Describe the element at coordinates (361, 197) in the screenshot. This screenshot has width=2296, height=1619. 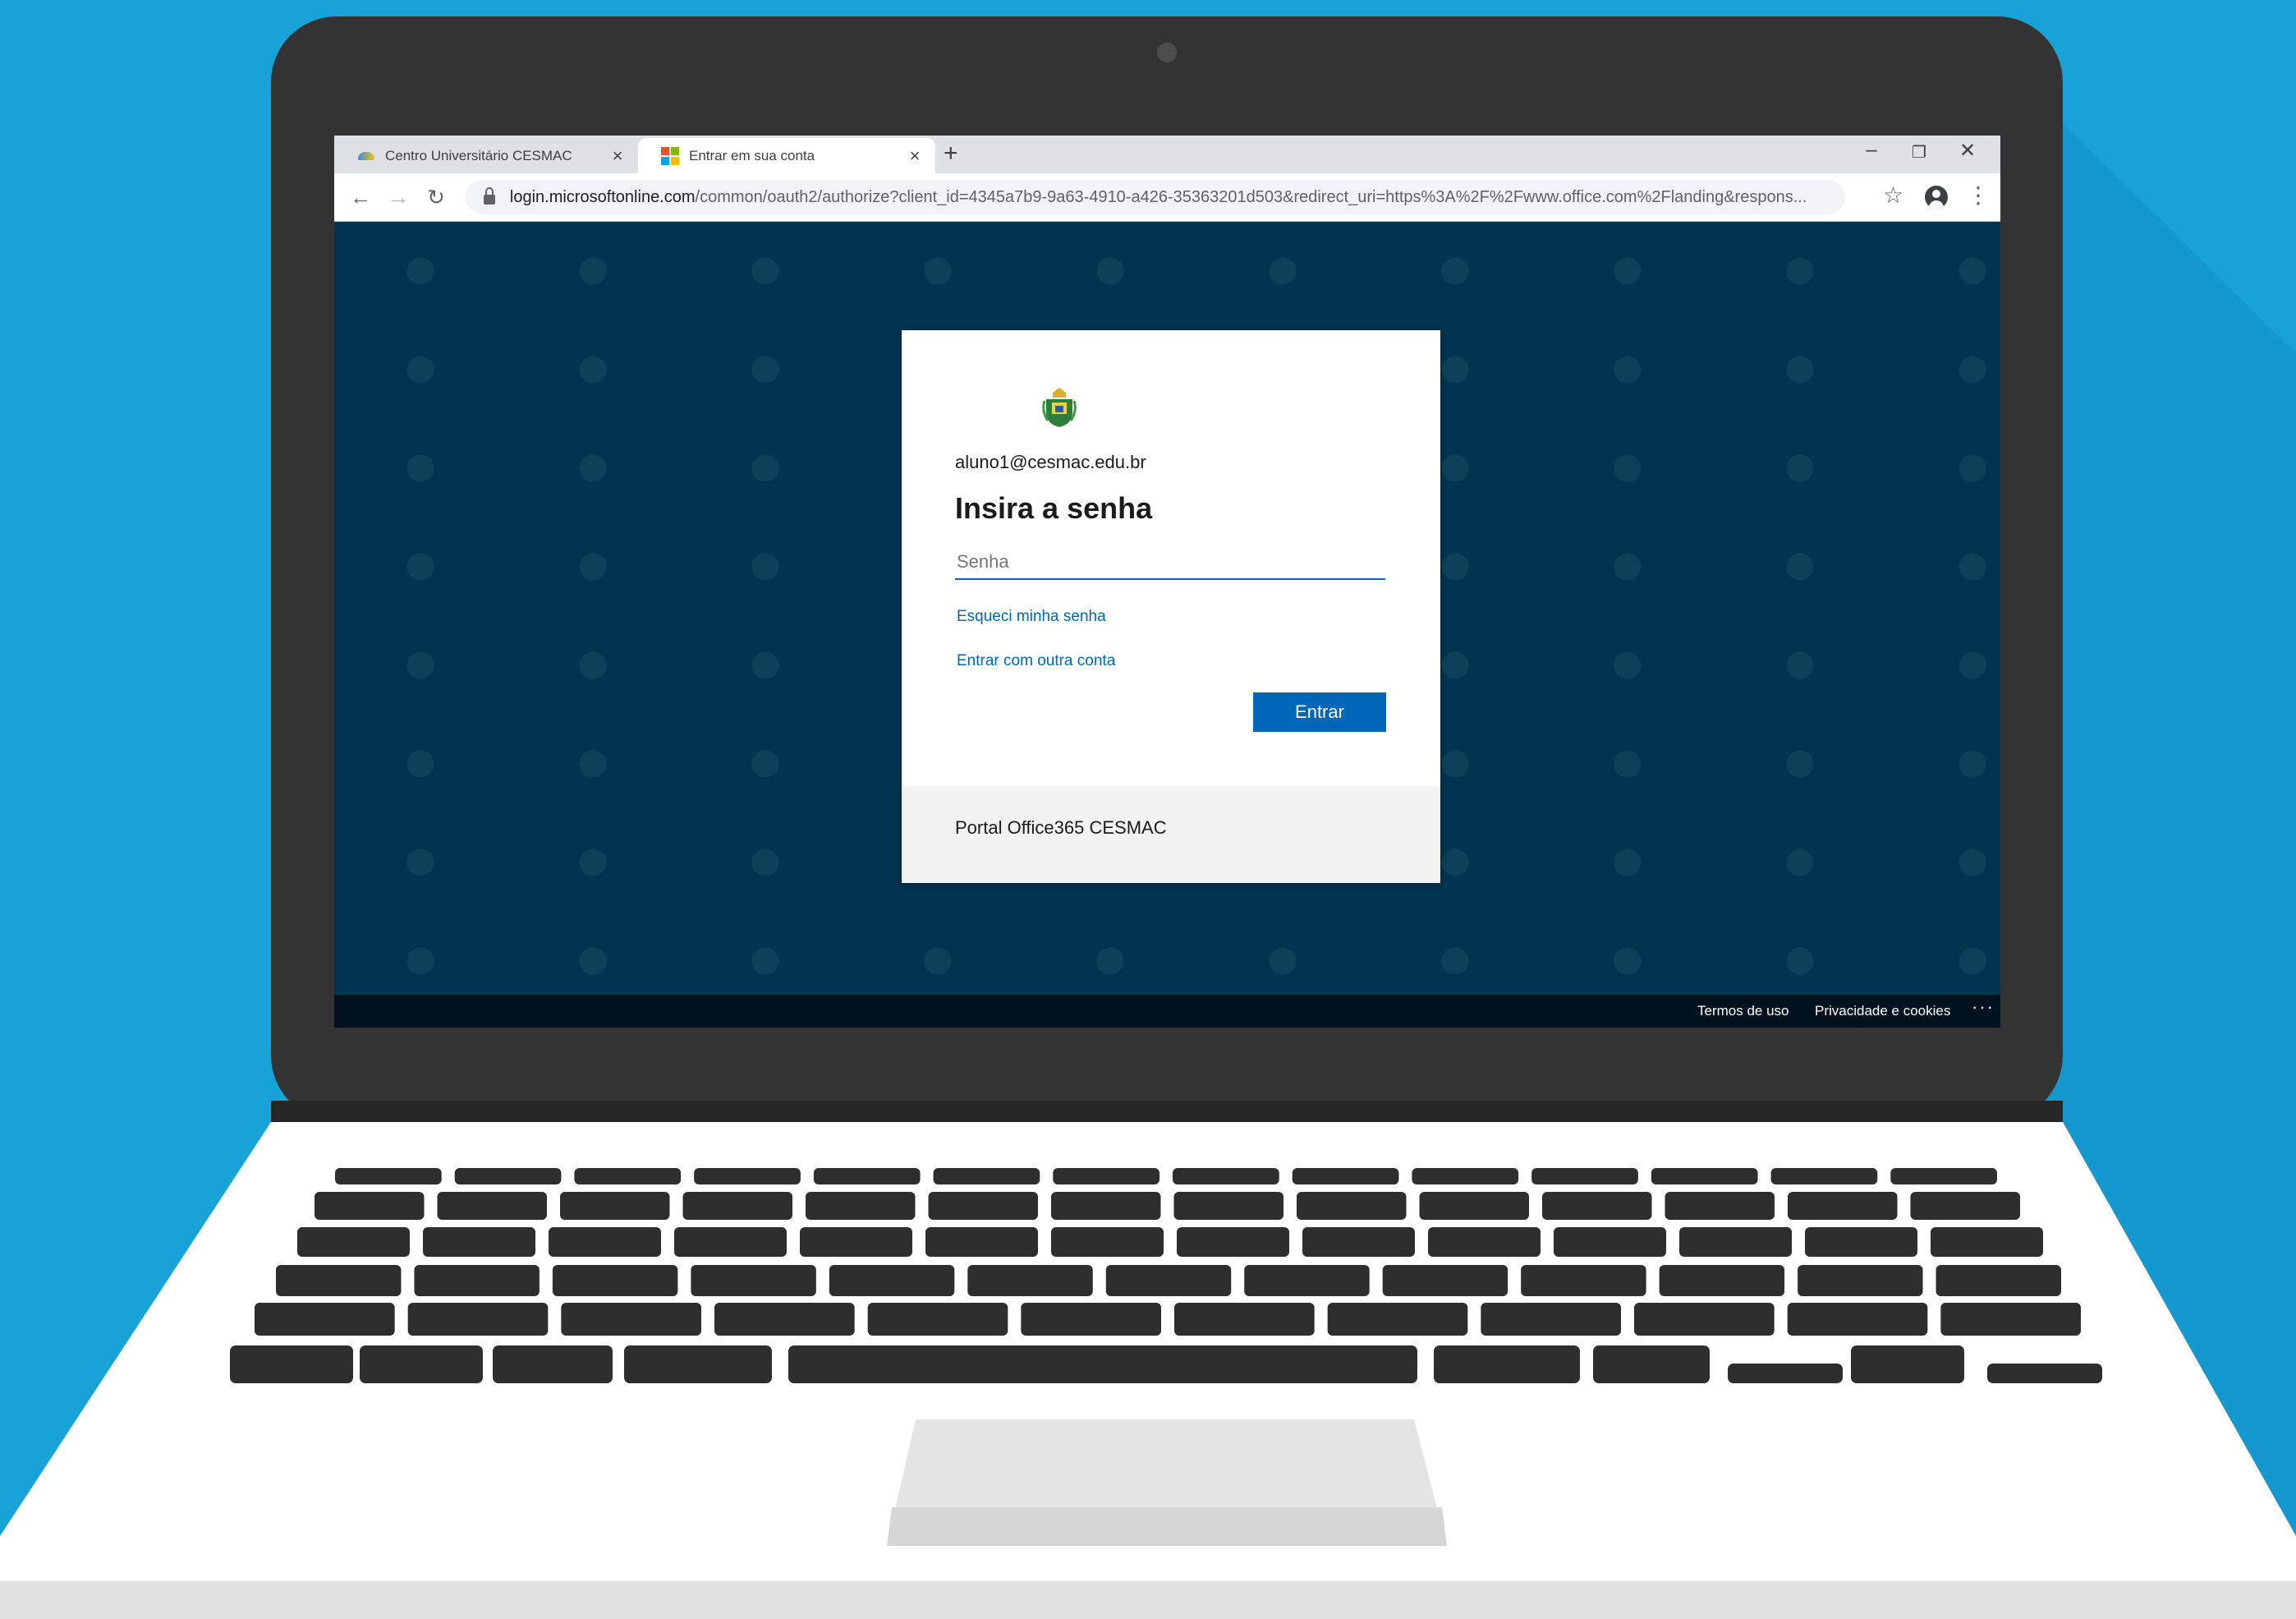
I see `back-arrow-icon: ←` at that location.